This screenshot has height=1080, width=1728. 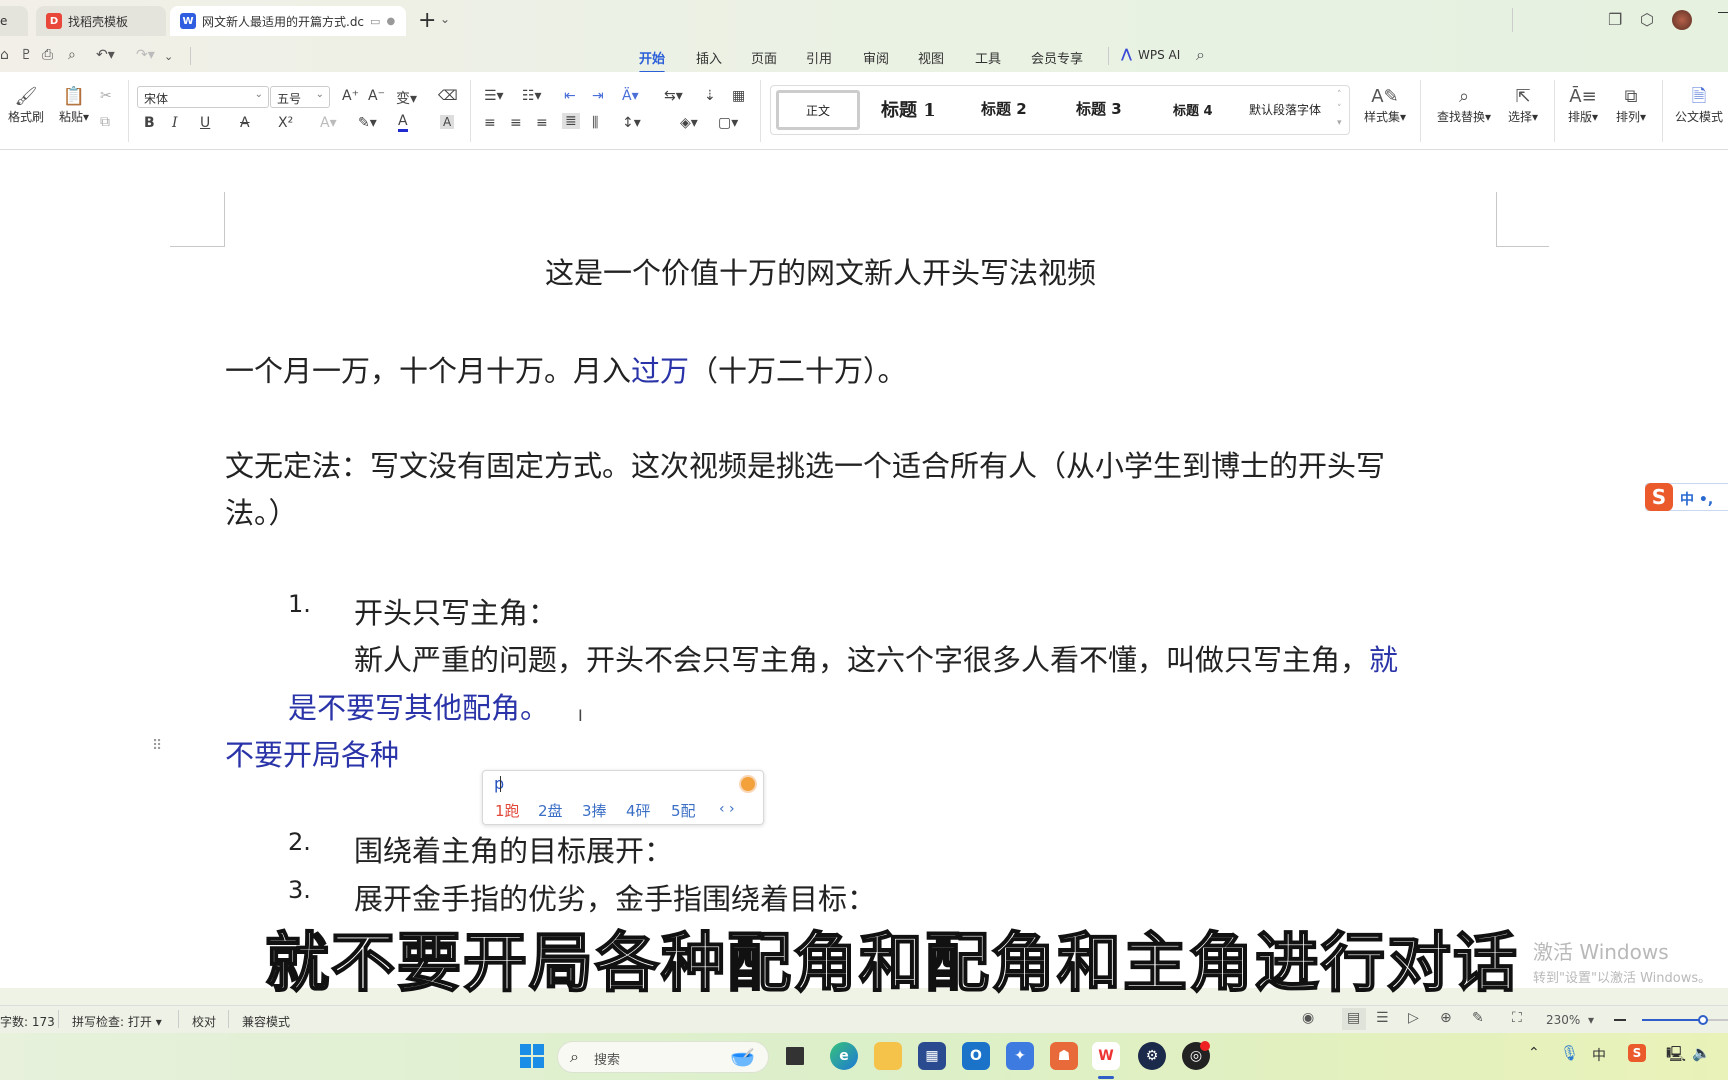 What do you see at coordinates (26, 105) in the screenshot?
I see `format-painter-button: 🖌 格式刷` at bounding box center [26, 105].